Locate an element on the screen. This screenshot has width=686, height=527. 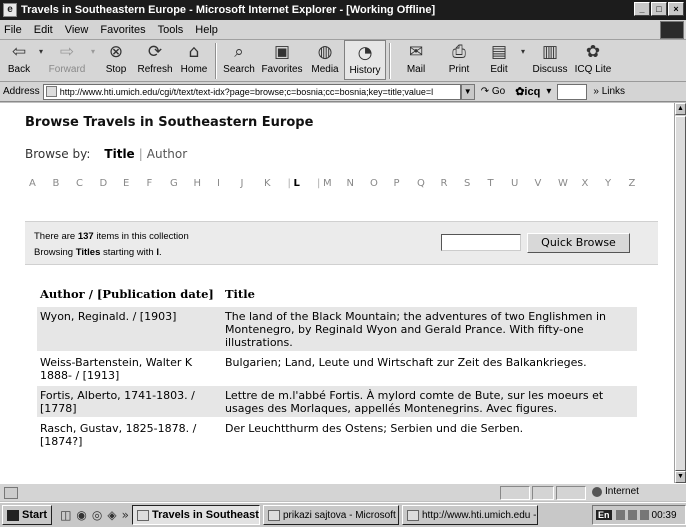
chevron-down-icon: ▼ is located at coordinates (467, 91).